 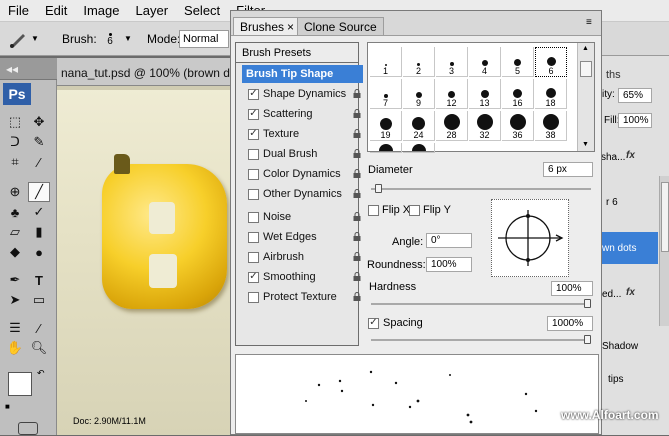 I want to click on menu-select: Select, so click(x=202, y=10).